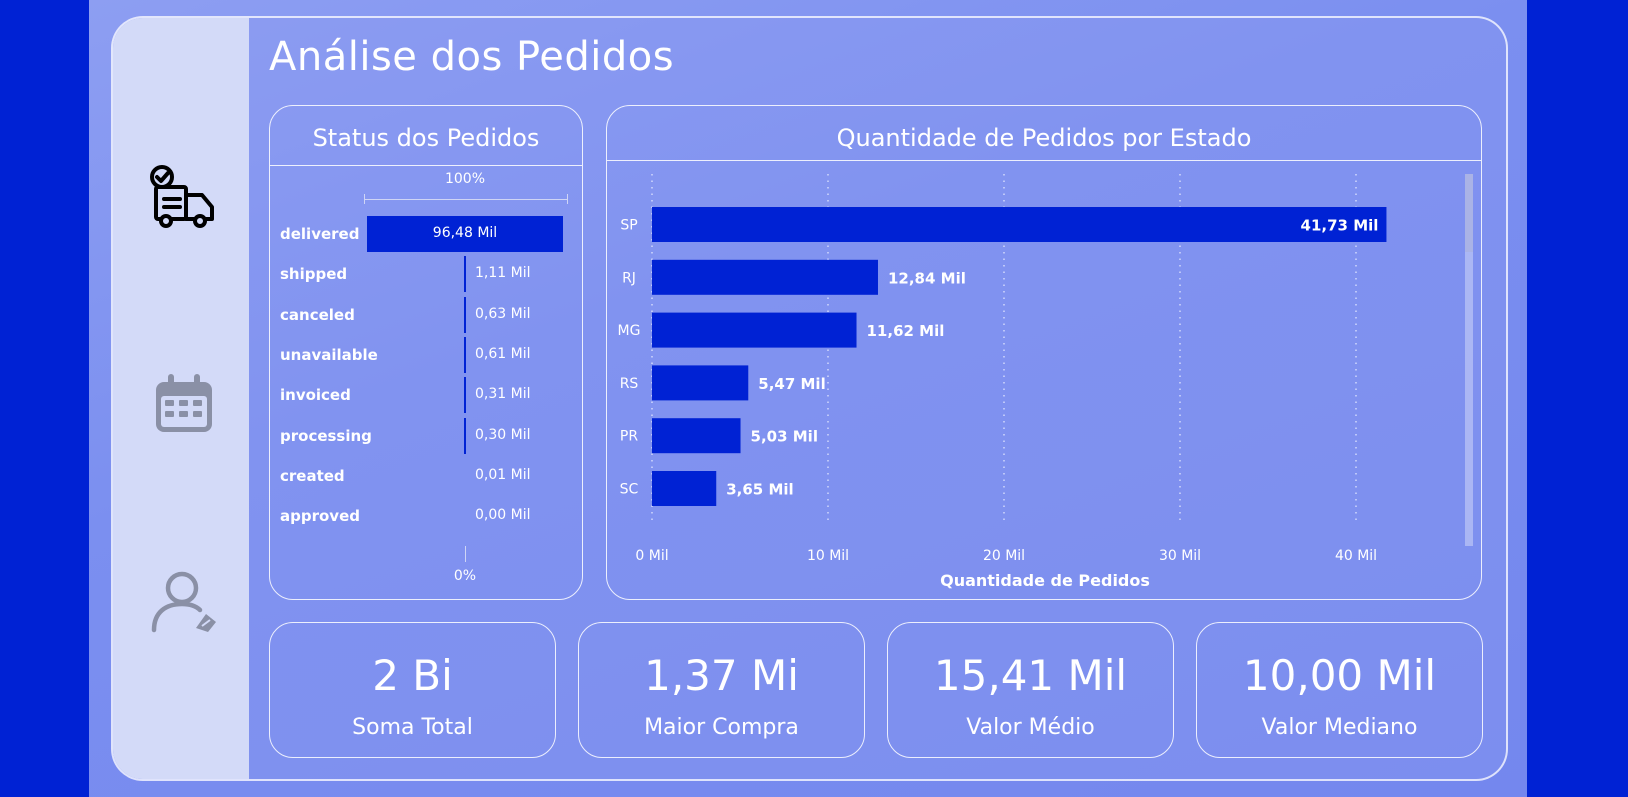  I want to click on kpi-card: 10,00 Mil Valor Mediano, so click(1339, 690).